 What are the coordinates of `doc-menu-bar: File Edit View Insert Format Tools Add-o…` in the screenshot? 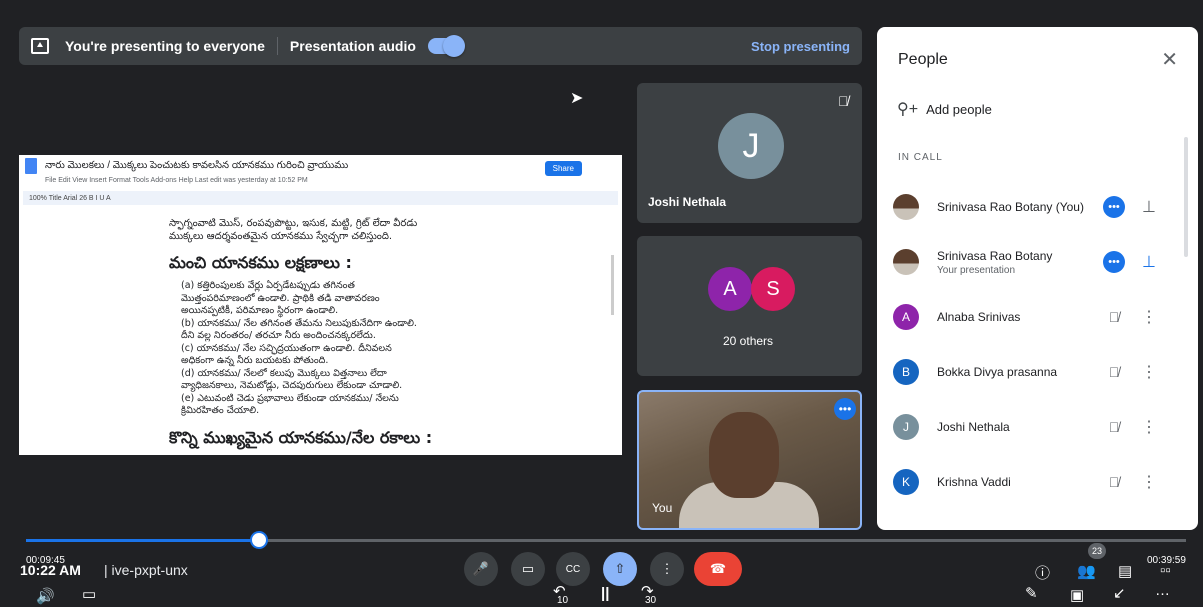 It's located at (176, 180).